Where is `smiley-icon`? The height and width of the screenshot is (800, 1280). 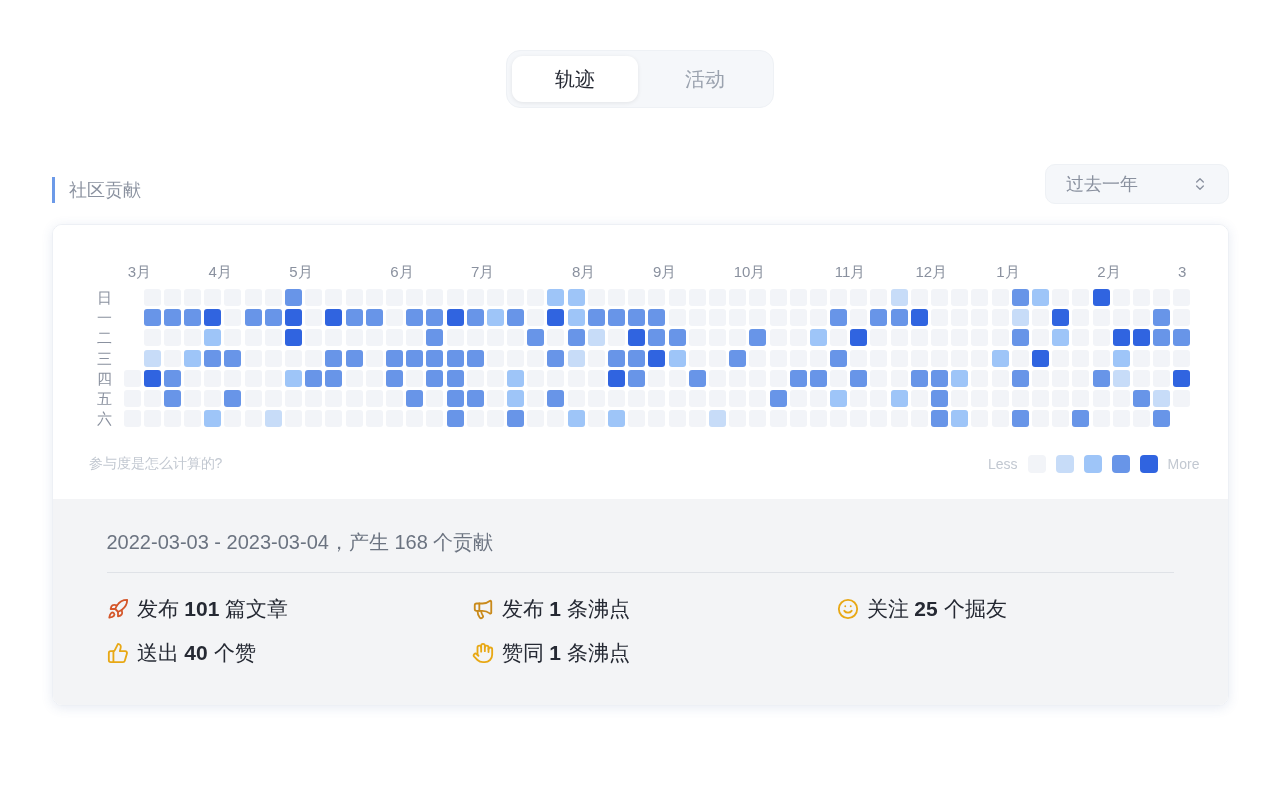 smiley-icon is located at coordinates (847, 609).